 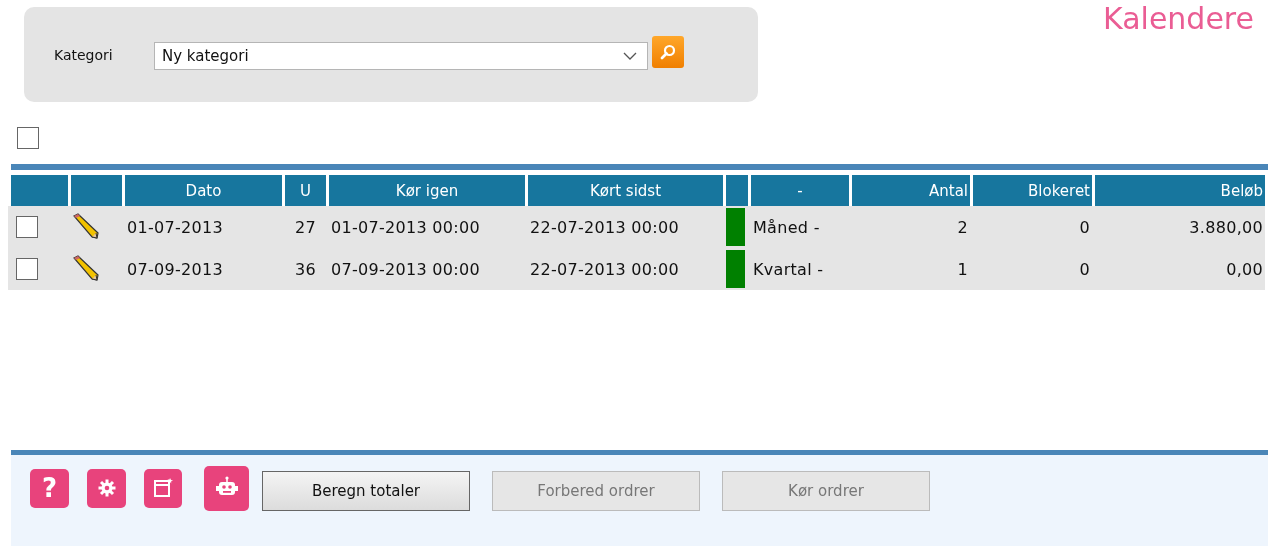 I want to click on table-cell: Måned -, so click(x=800, y=227).